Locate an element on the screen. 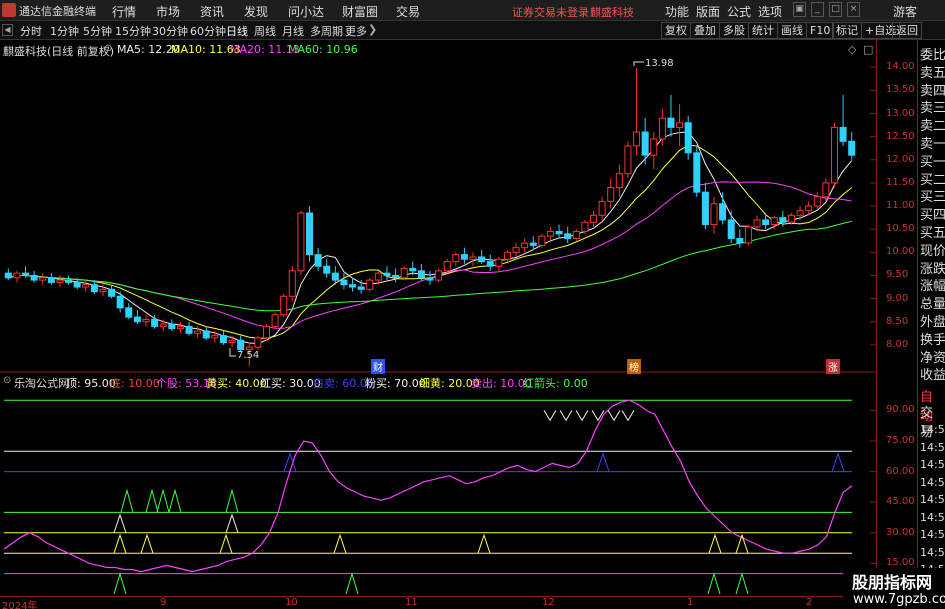 The image size is (945, 609). side-label: 卖五 is located at coordinates (932, 71).